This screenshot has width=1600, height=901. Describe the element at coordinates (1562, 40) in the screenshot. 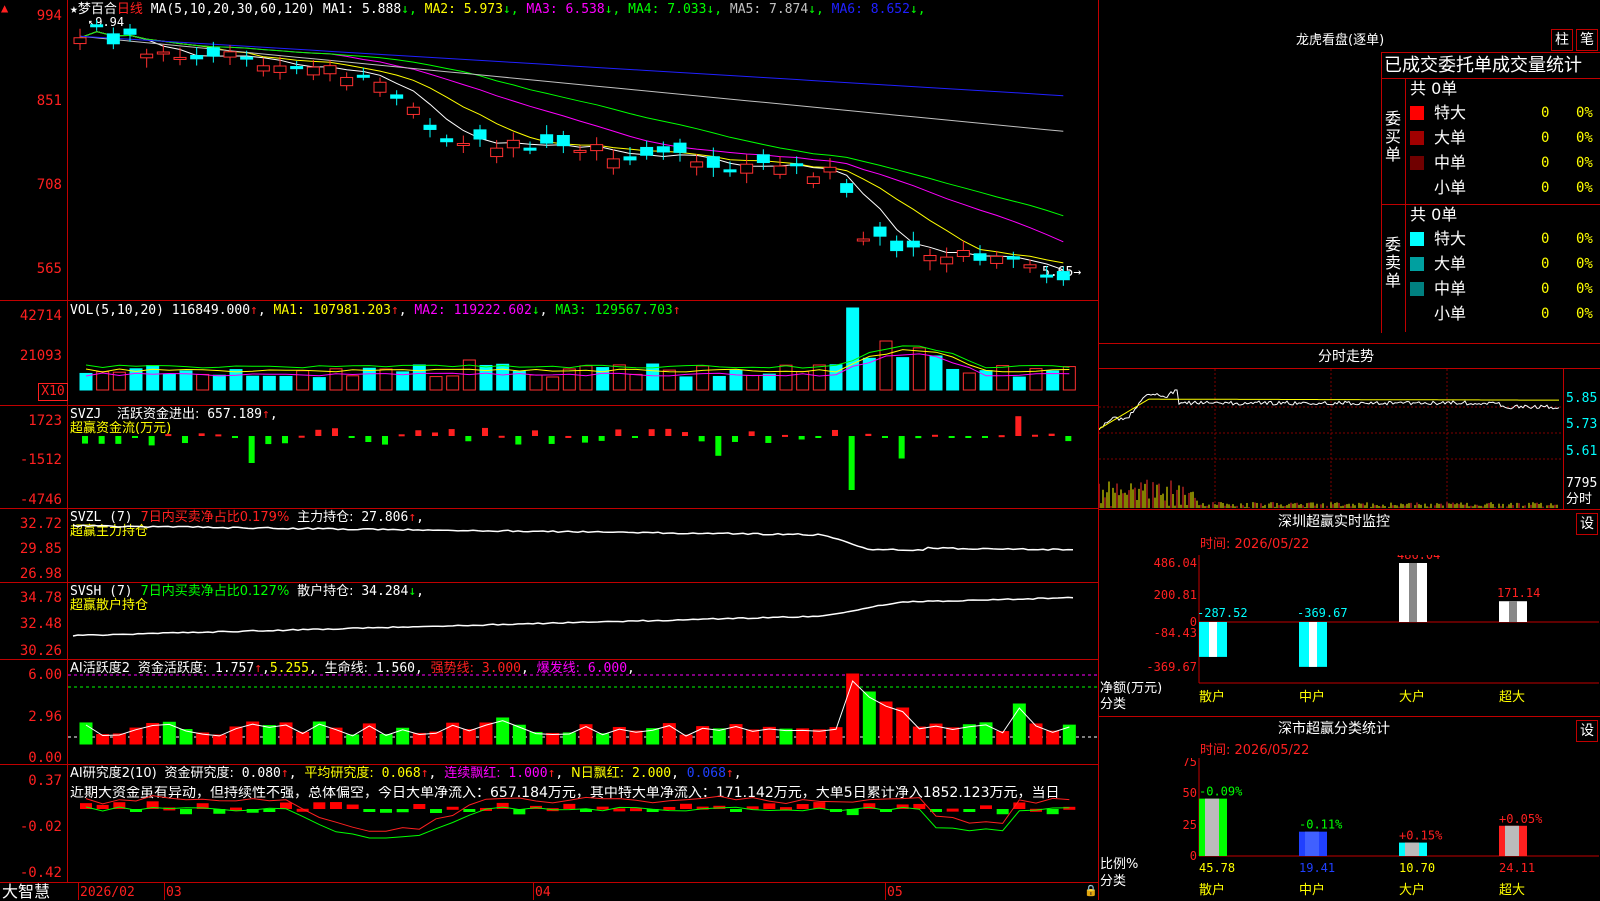

I see `tab-bar-chart: 柱` at that location.